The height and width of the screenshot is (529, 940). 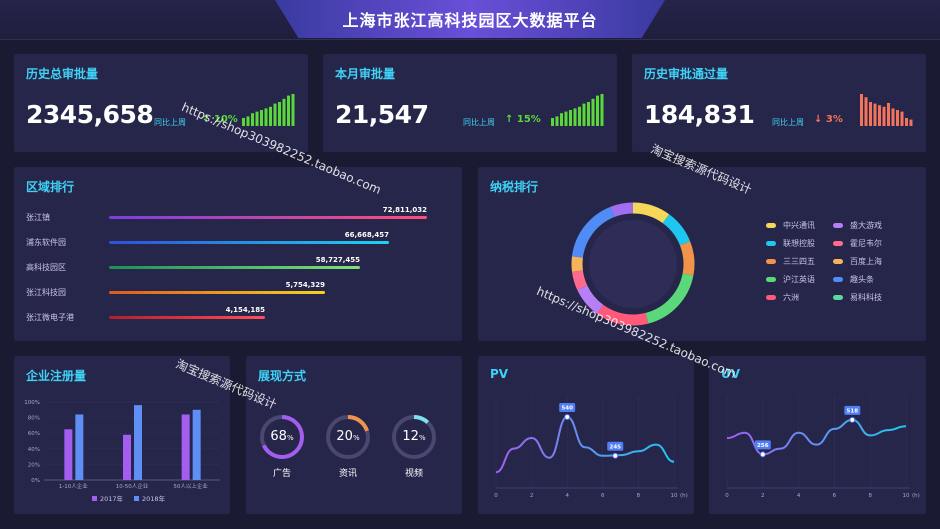 What do you see at coordinates (916, 496) in the screenshot?
I see `x-unit-label: (h)` at bounding box center [916, 496].